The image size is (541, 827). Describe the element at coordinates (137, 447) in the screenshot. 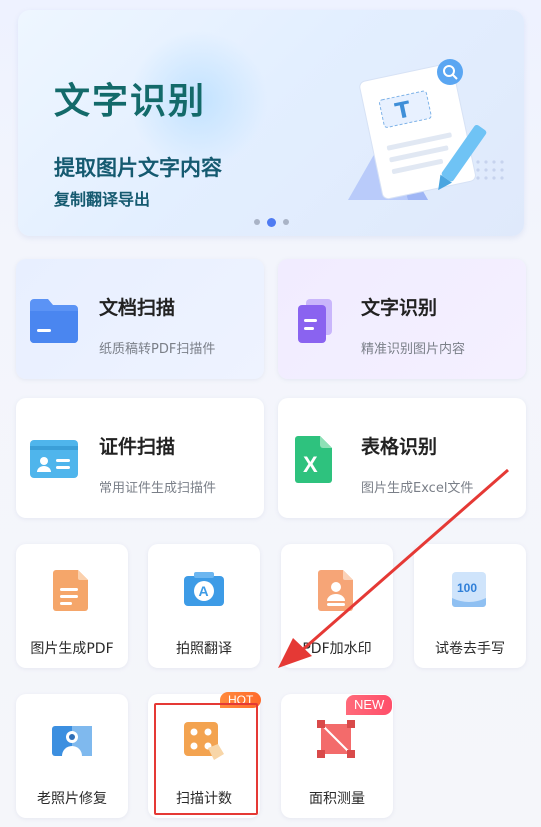

I see `feature-title: 证件扫描` at that location.